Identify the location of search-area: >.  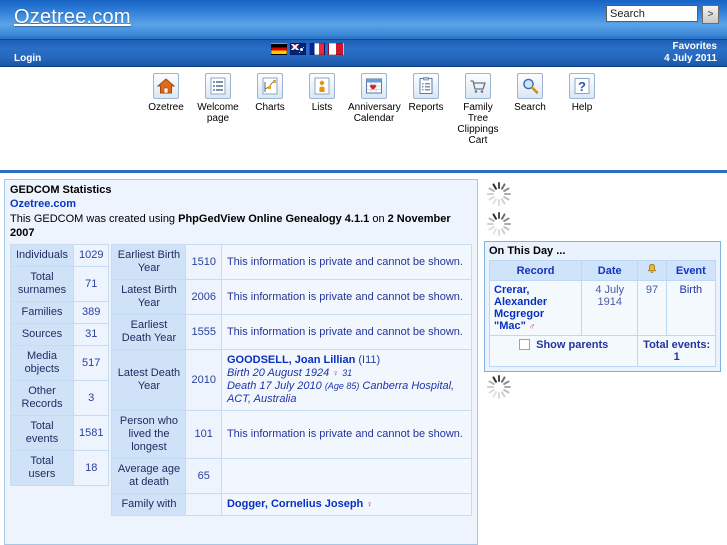
(662, 14).